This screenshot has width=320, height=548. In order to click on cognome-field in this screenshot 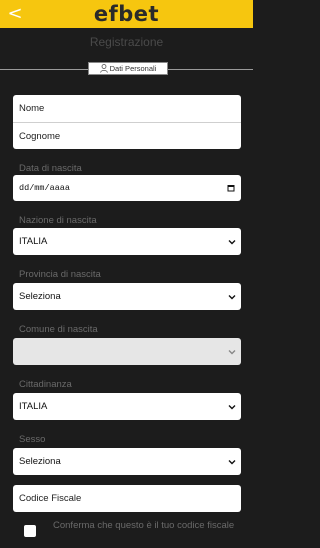, I will do `click(127, 135)`.